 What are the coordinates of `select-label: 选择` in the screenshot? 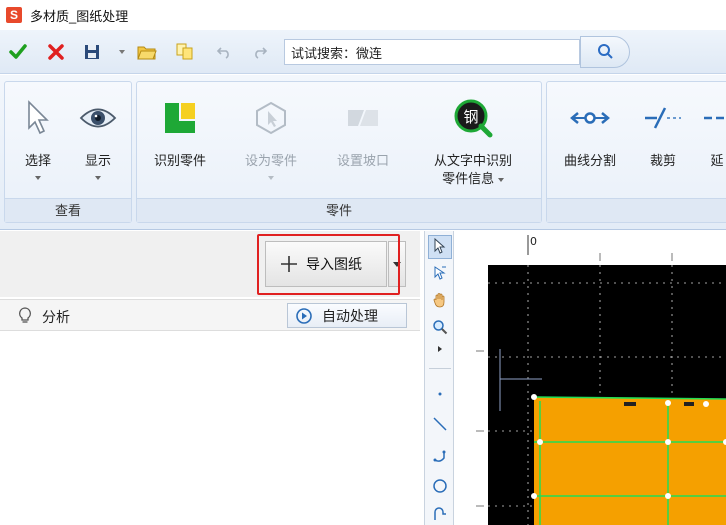 It's located at (37, 160).